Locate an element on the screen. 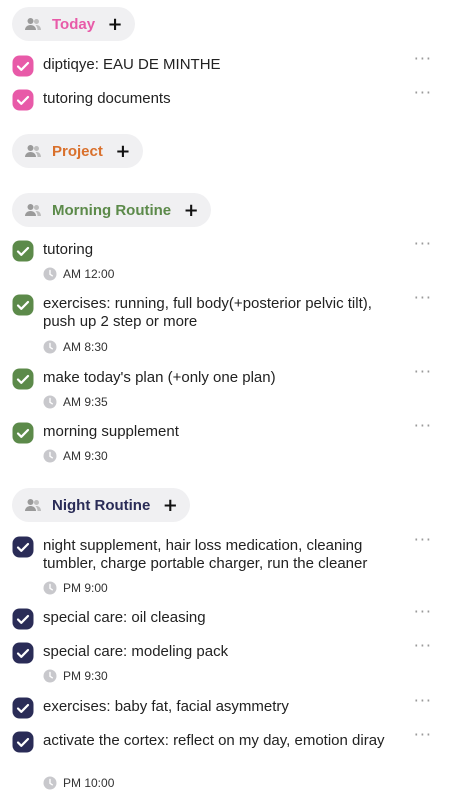 The height and width of the screenshot is (798, 456). group-header-today: Today + is located at coordinates (74, 24).